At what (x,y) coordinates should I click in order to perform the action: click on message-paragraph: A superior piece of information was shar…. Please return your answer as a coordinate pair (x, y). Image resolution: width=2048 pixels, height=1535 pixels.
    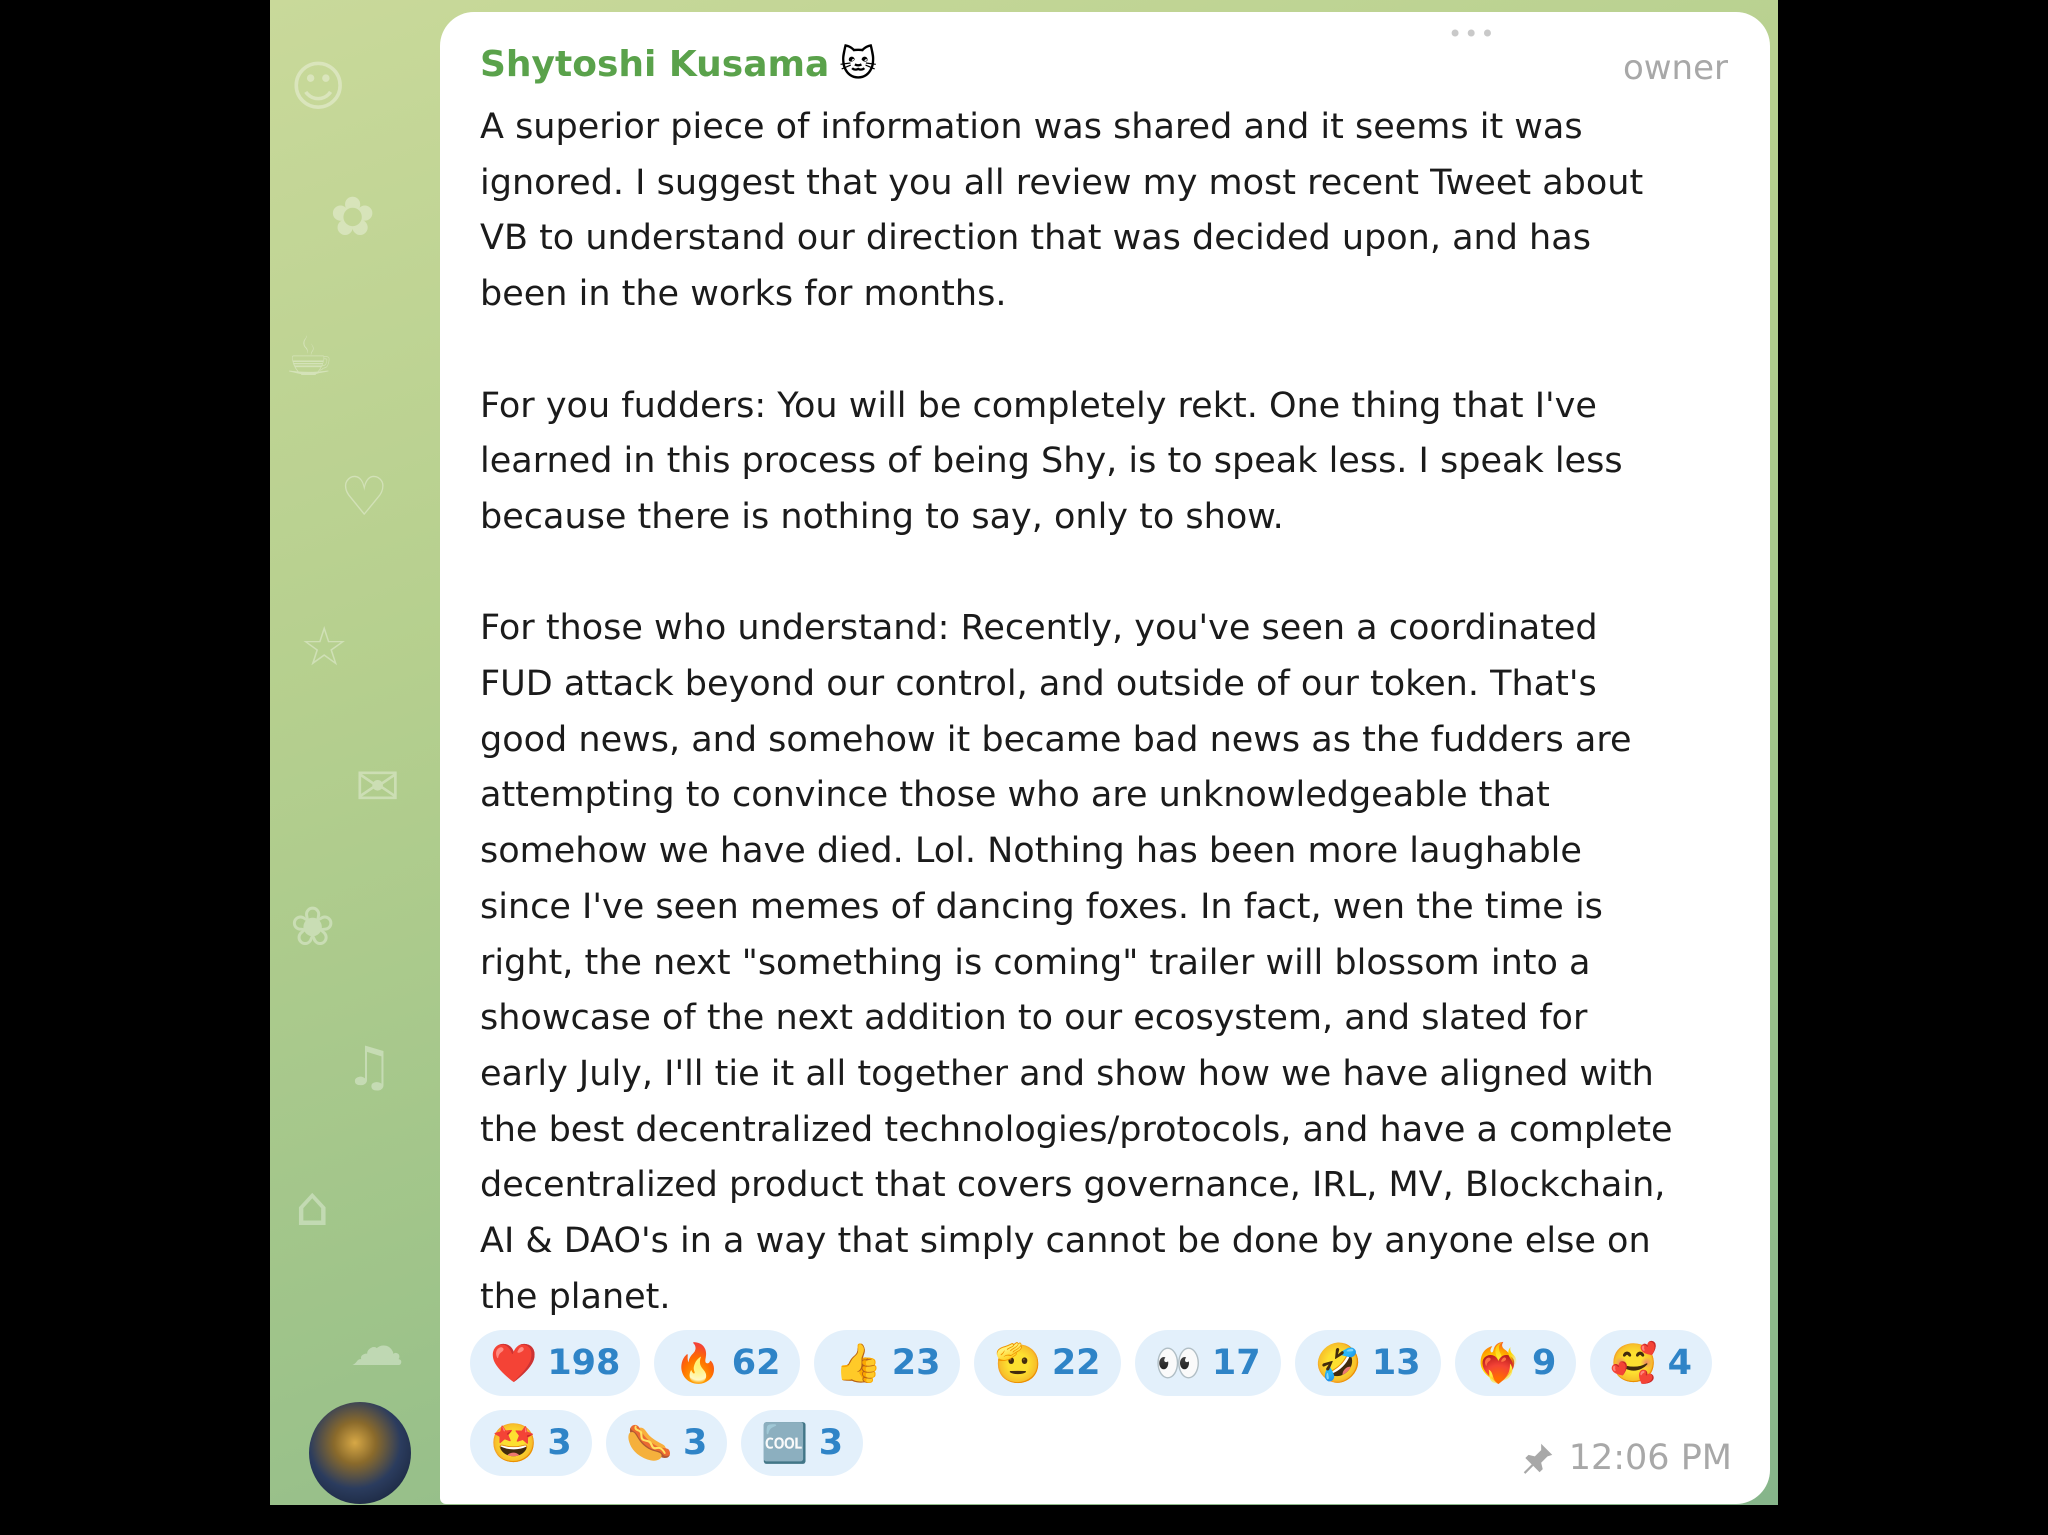
    Looking at the image, I should click on (1062, 211).